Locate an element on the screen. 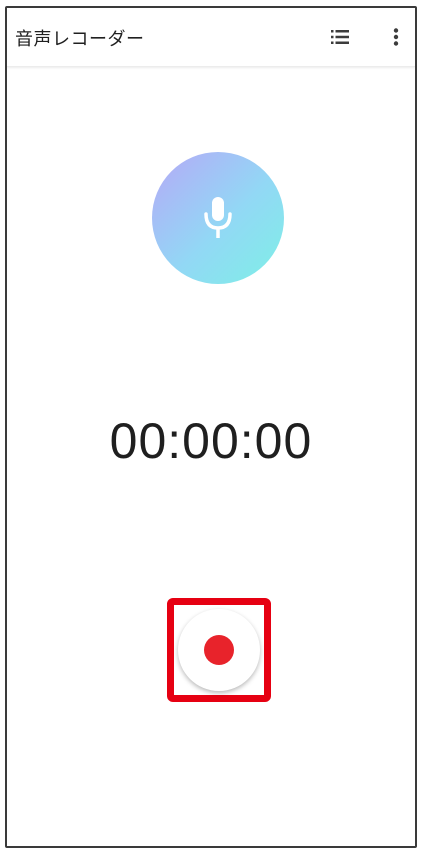  record-dot-icon is located at coordinates (219, 650).